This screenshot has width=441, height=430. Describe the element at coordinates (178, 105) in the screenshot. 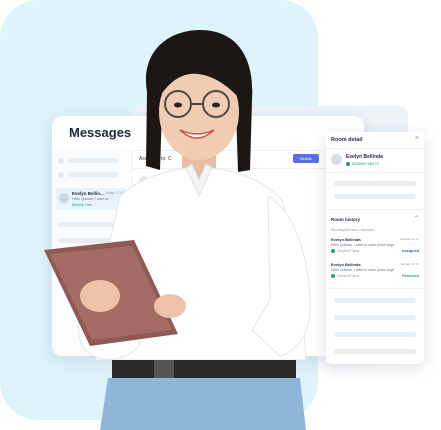

I see `eye-left` at that location.